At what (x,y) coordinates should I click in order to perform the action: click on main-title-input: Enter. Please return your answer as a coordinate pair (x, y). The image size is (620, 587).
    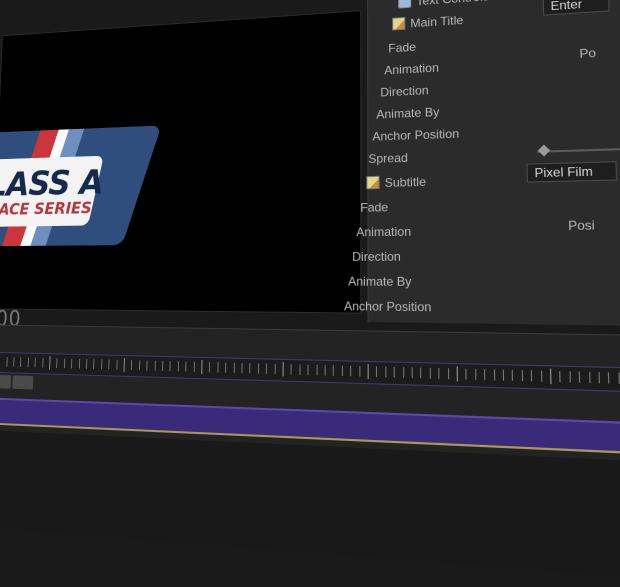
    Looking at the image, I should click on (576, 8).